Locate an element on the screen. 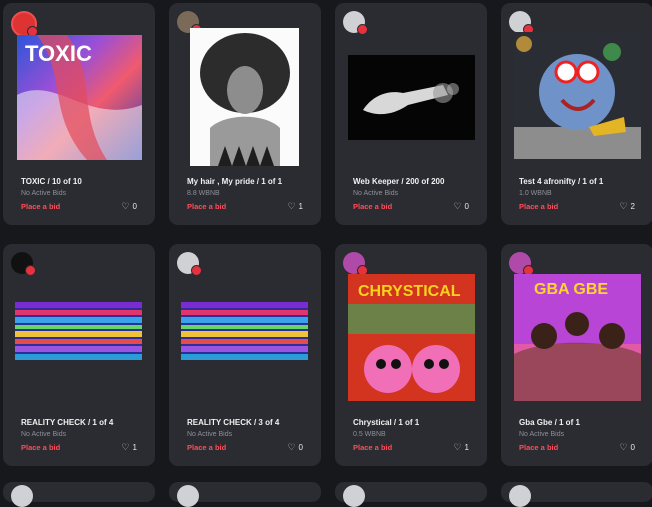  like-button: ♡ 2 is located at coordinates (627, 206).